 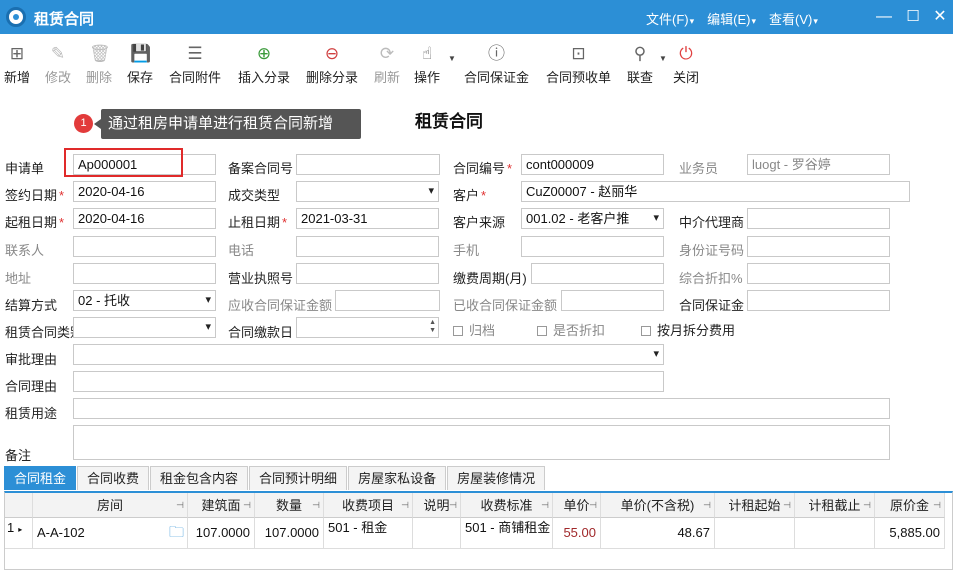 I want to click on col-header-item: 收费项目 ⊣, so click(x=368, y=505).